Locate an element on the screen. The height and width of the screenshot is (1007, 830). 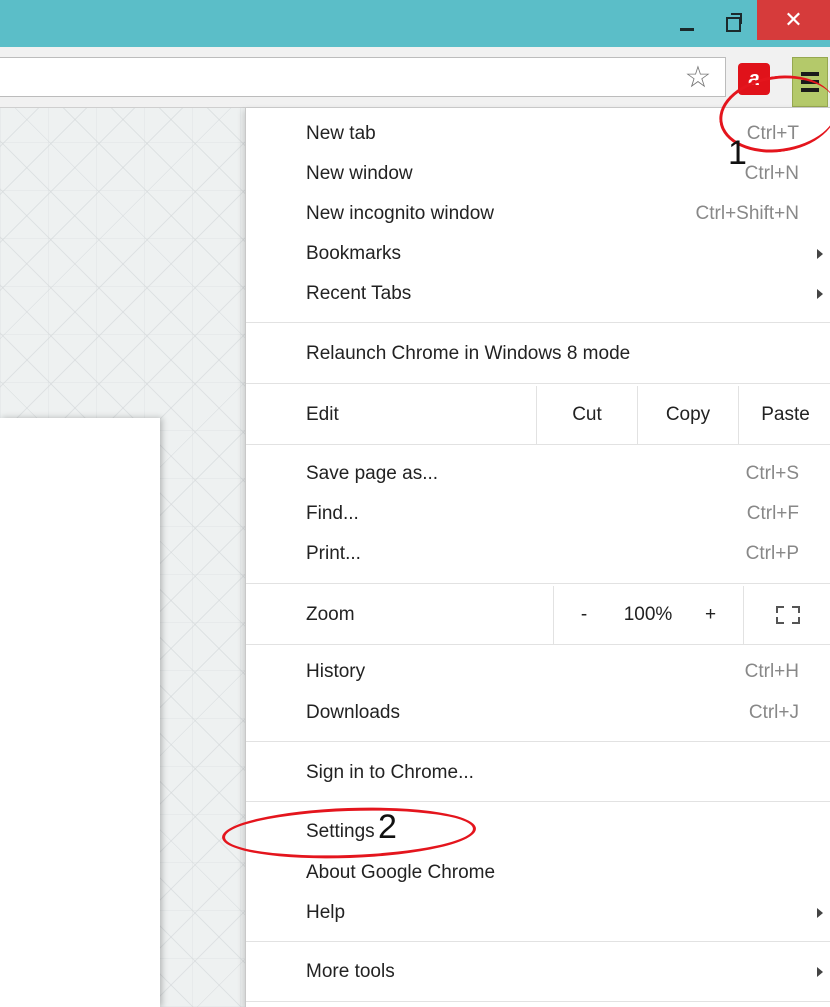
close-button: ✕ is located at coordinates (793, 20).